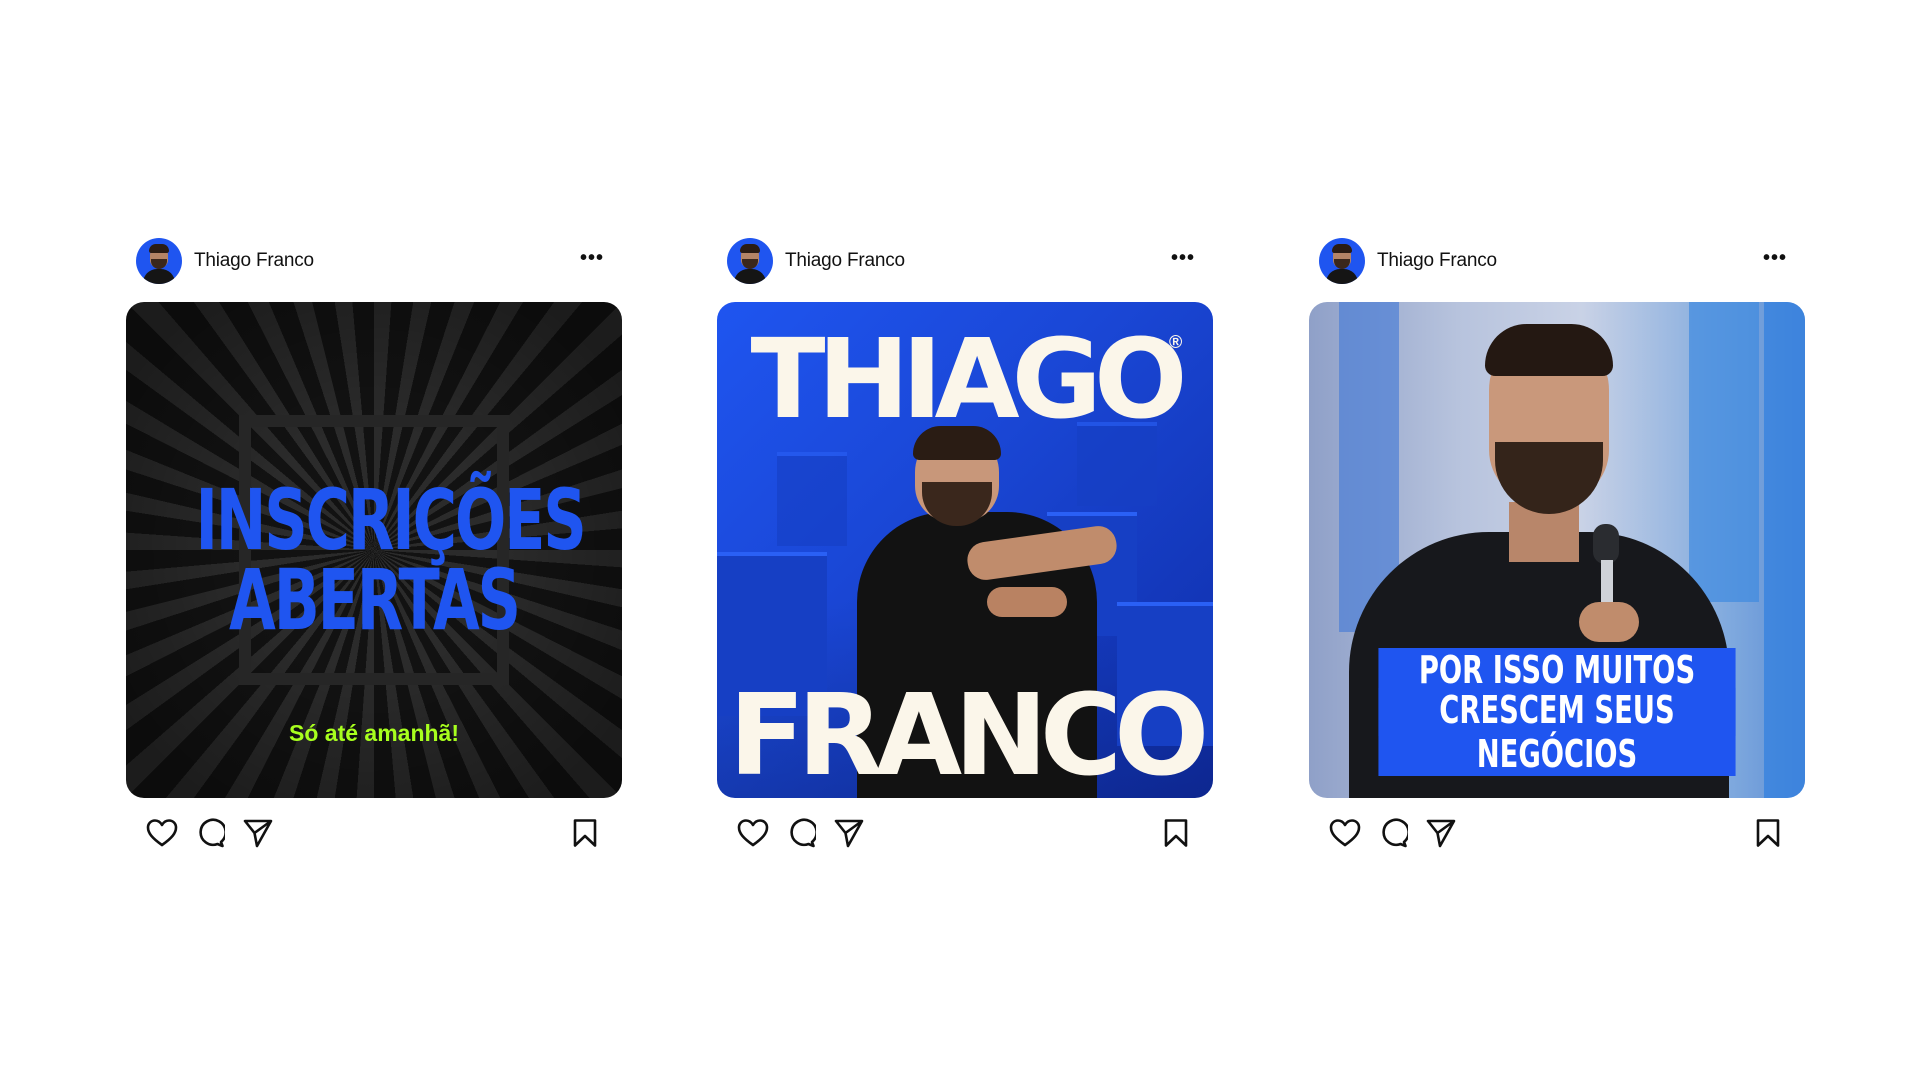 This screenshot has height=1080, width=1920. What do you see at coordinates (390, 520) in the screenshot?
I see `headline-line-1: INSCRIÇÕES` at bounding box center [390, 520].